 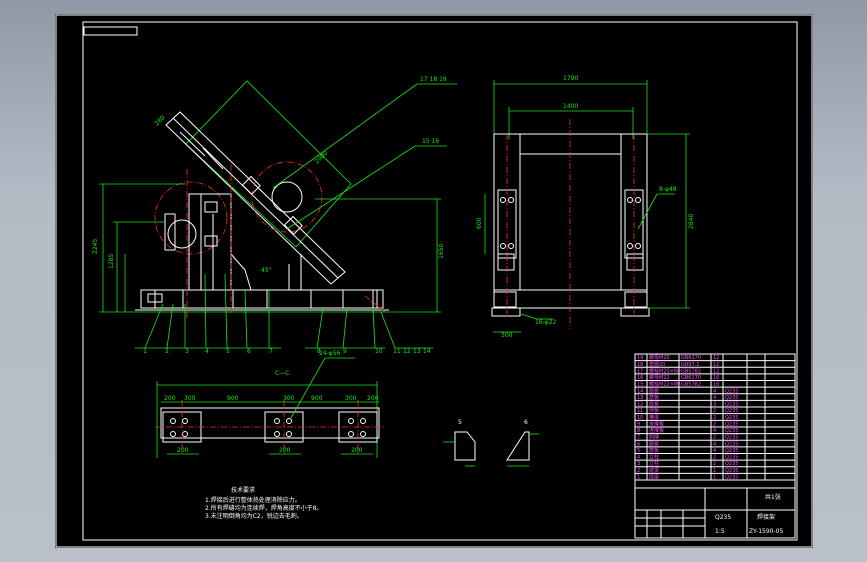 I want to click on callout-15-16: 15 16, so click(x=430, y=141).